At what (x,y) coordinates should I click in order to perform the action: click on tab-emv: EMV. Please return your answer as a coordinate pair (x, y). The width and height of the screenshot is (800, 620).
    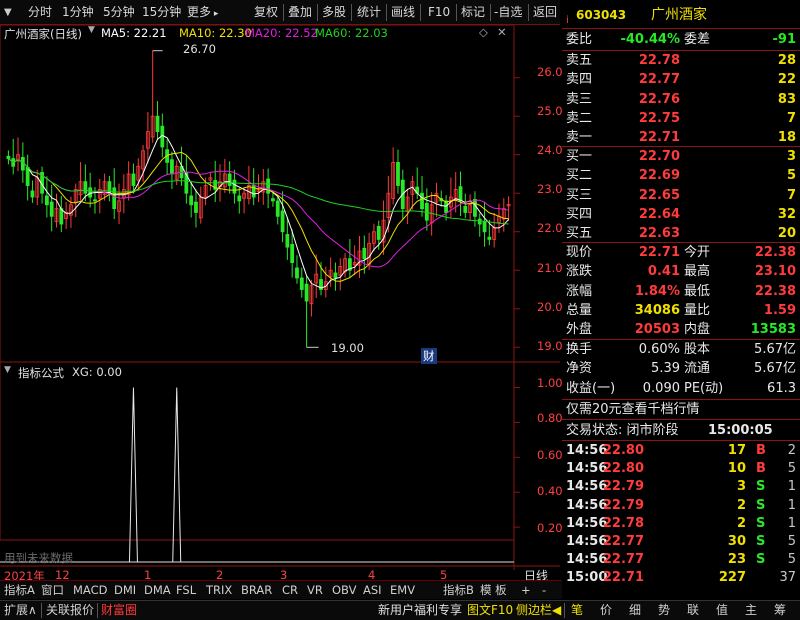
    Looking at the image, I should click on (402, 590).